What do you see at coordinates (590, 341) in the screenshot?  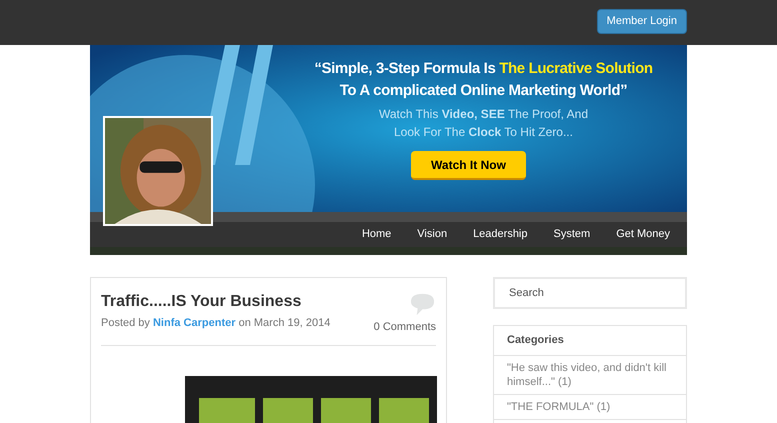 I see `categories-title: Categories` at bounding box center [590, 341].